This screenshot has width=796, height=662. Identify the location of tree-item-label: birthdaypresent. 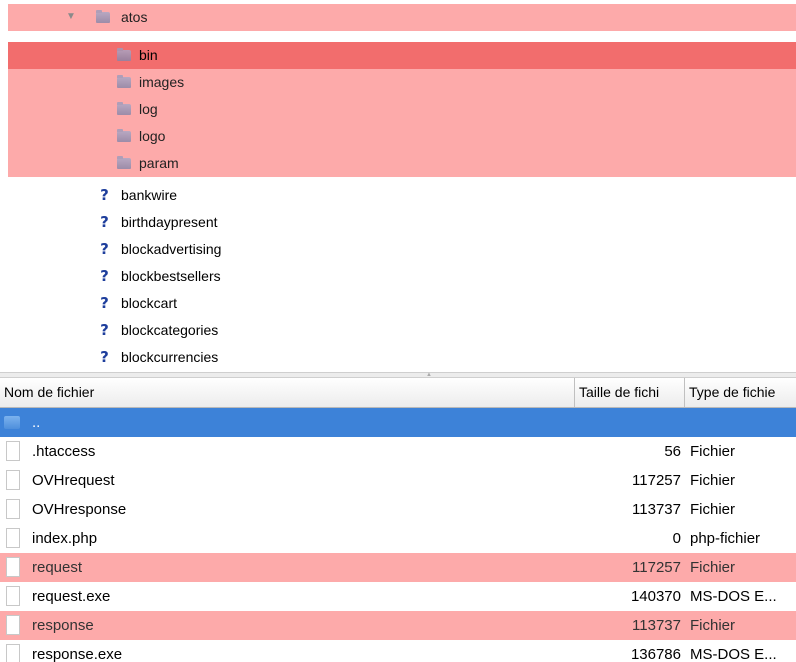
(169, 222).